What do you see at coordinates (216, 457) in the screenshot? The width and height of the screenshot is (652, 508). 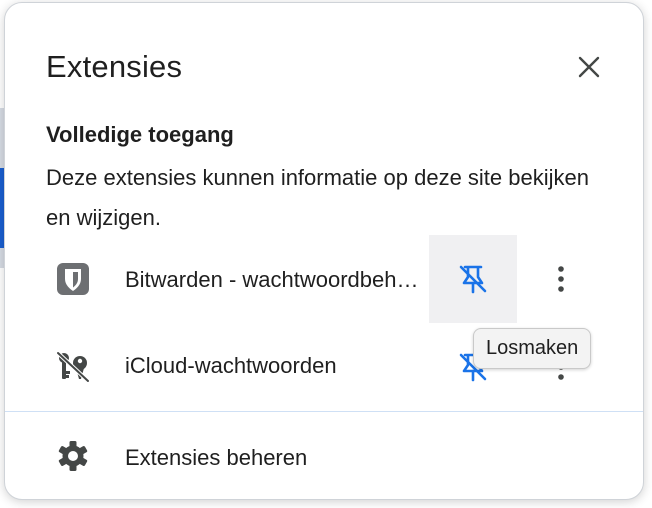 I see `manage-extensions-label: Extensies beheren` at bounding box center [216, 457].